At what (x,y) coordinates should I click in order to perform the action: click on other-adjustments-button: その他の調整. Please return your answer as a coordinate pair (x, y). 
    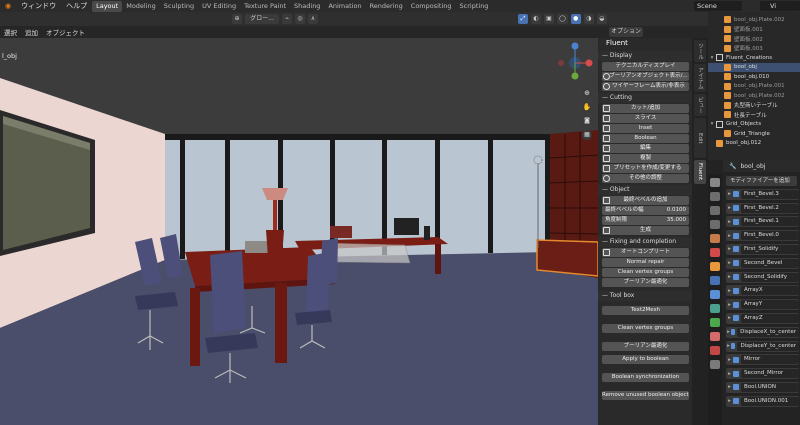
    Looking at the image, I should click on (645, 178).